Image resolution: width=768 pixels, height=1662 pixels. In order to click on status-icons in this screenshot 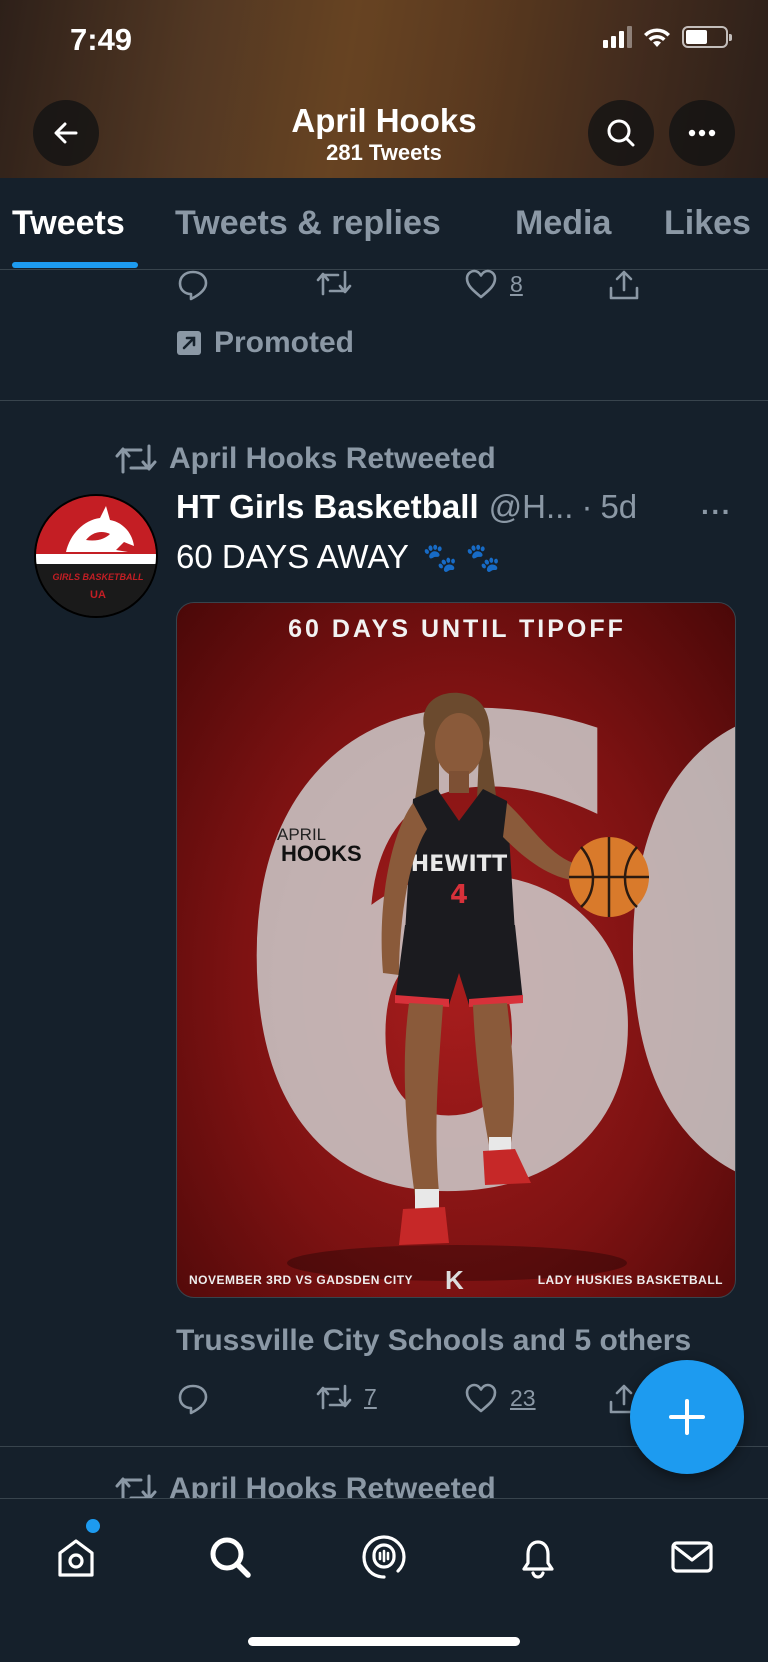, I will do `click(667, 37)`.